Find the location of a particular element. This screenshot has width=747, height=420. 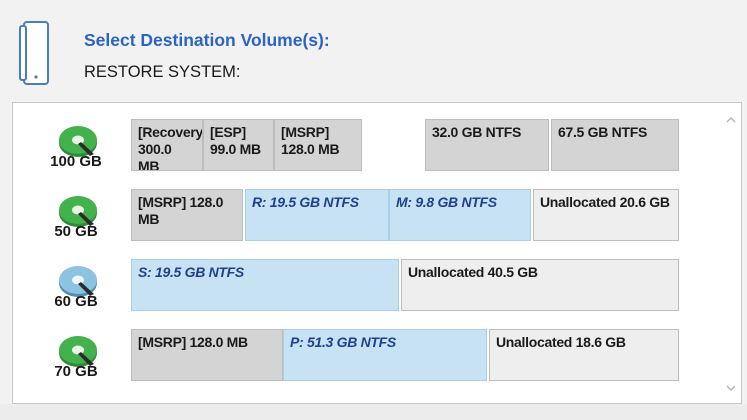

disk-size: 60 GB is located at coordinates (76, 301).